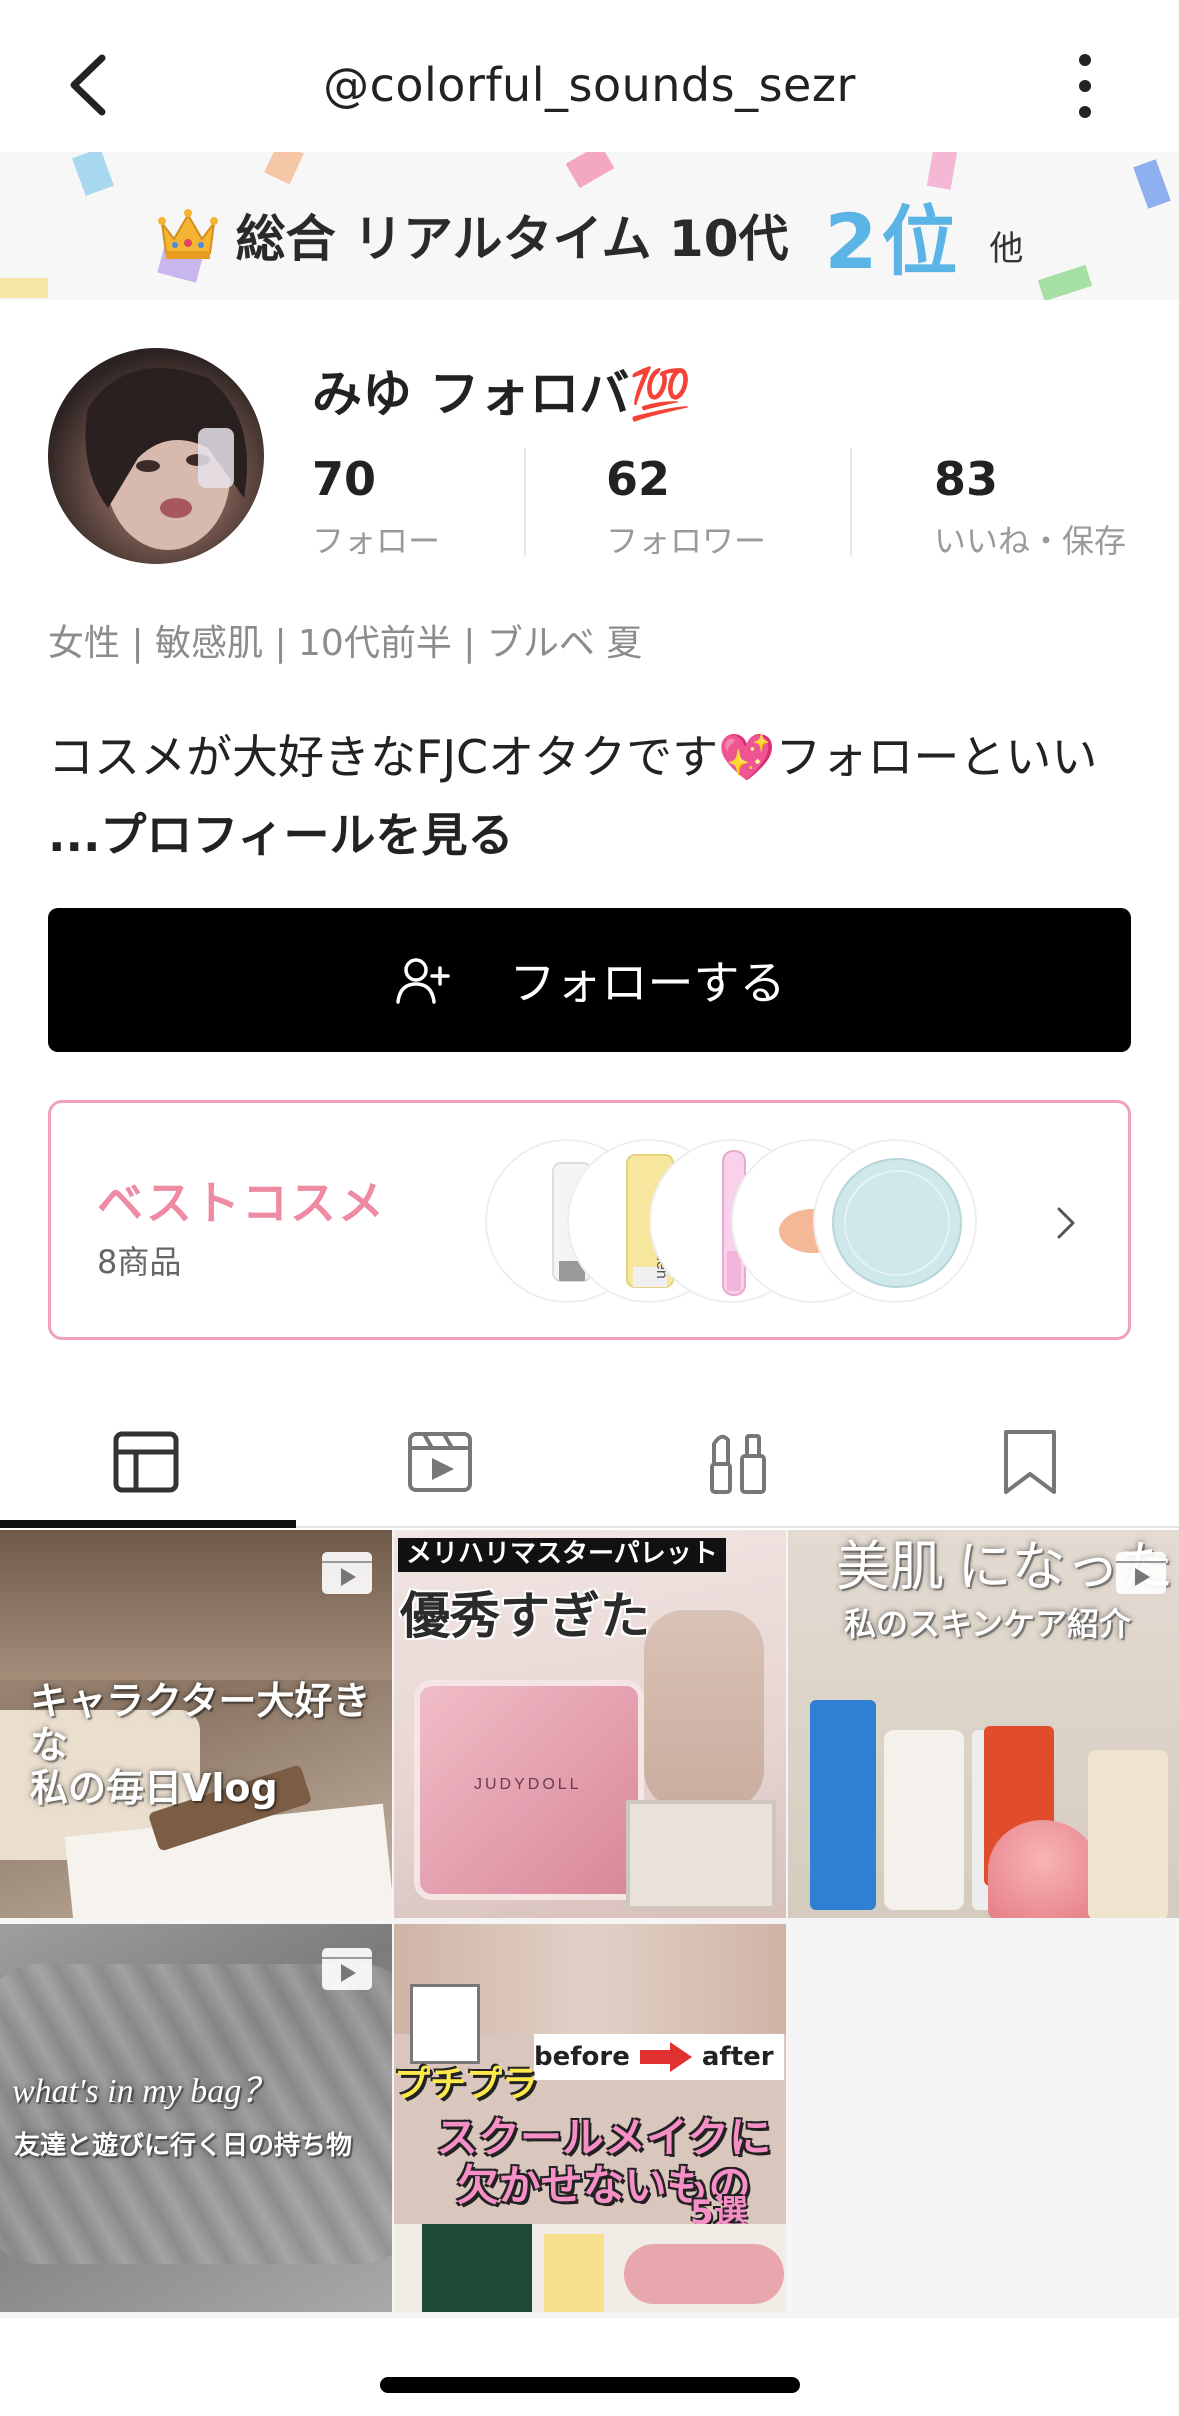 Image resolution: width=1179 pixels, height=2416 pixels. What do you see at coordinates (562, 1555) in the screenshot?
I see `post-subtitle: メリハリマスターパレット` at bounding box center [562, 1555].